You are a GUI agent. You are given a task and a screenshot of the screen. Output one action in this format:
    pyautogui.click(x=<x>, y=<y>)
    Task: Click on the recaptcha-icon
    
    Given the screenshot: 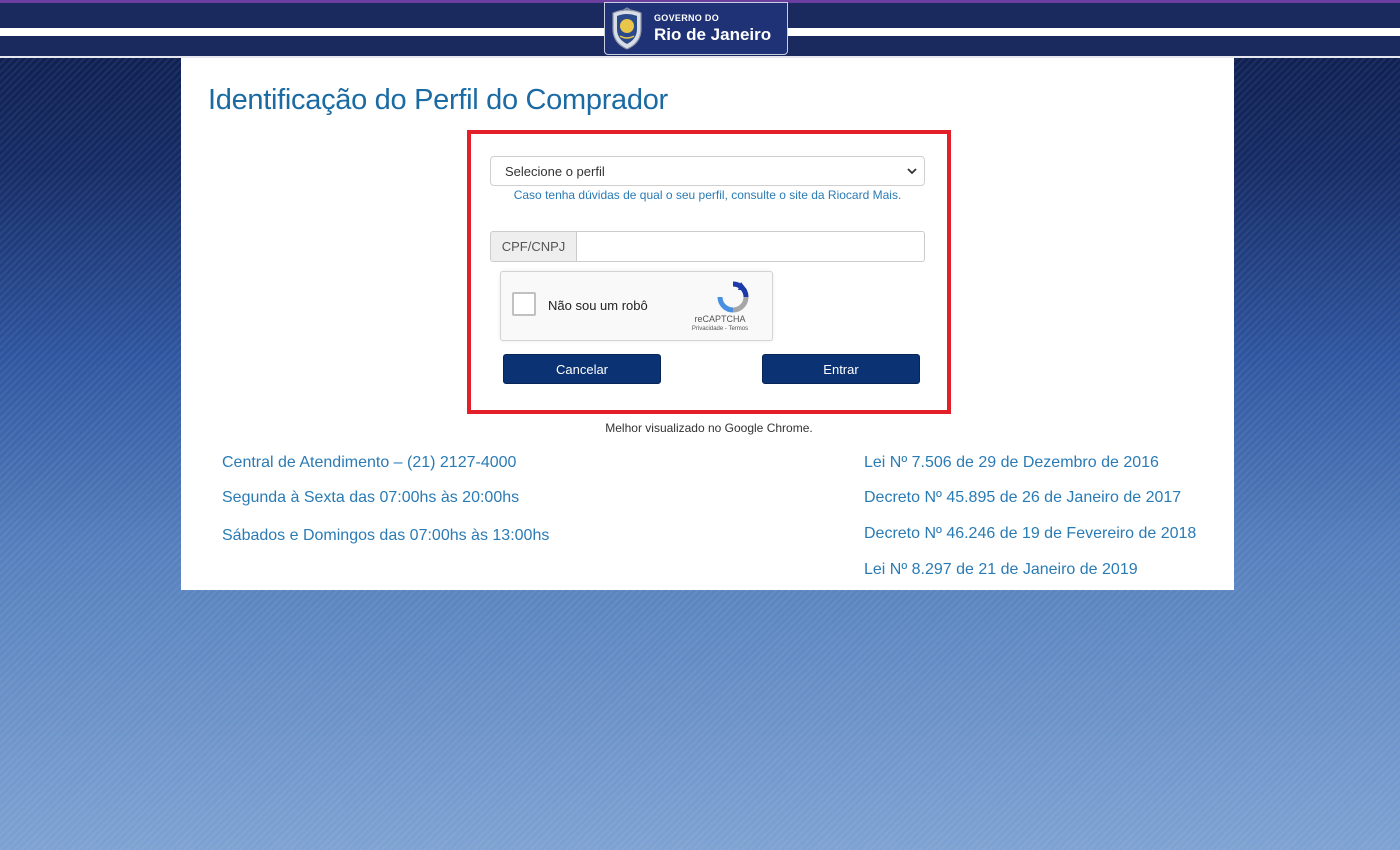 What is the action you would take?
    pyautogui.click(x=733, y=297)
    